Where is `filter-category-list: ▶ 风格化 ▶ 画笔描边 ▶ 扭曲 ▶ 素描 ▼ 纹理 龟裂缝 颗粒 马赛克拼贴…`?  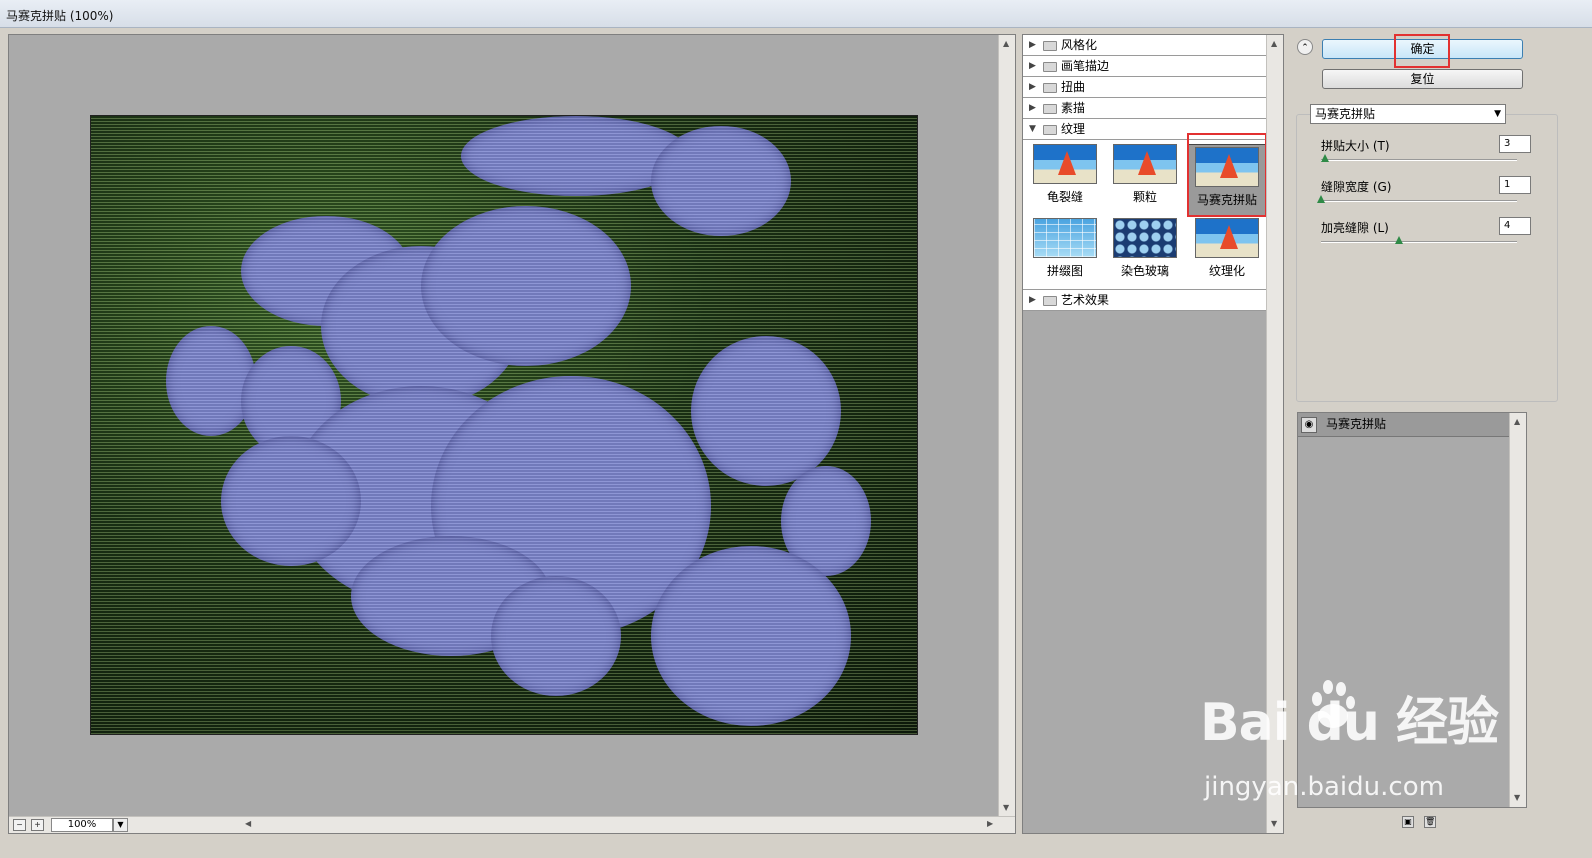 filter-category-list: ▶ 风格化 ▶ 画笔描边 ▶ 扭曲 ▶ 素描 ▼ 纹理 龟裂缝 颗粒 马赛克拼贴… is located at coordinates (1145, 173).